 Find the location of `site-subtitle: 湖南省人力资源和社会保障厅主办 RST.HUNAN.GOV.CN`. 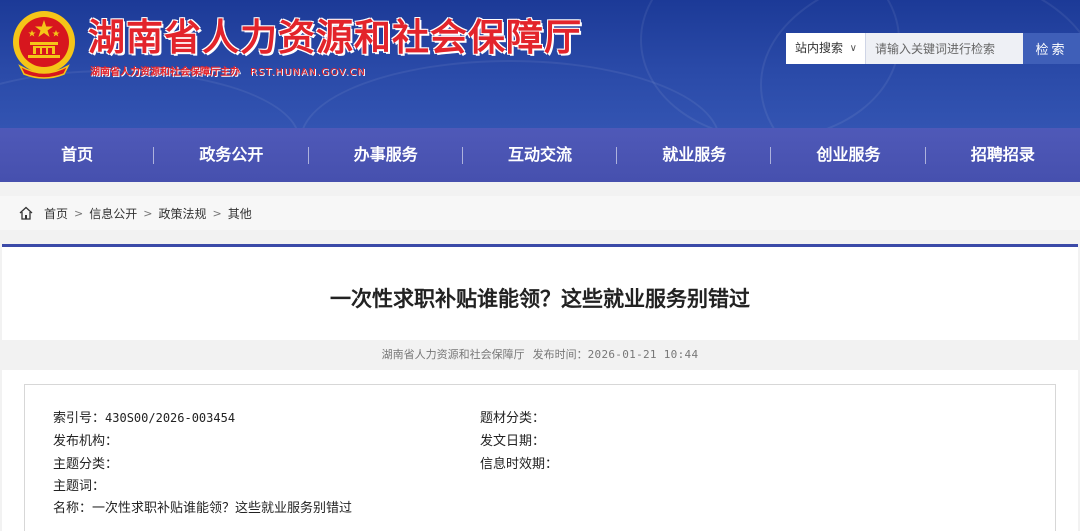

site-subtitle: 湖南省人力资源和社会保障厅主办 RST.HUNAN.GOV.CN is located at coordinates (228, 70).